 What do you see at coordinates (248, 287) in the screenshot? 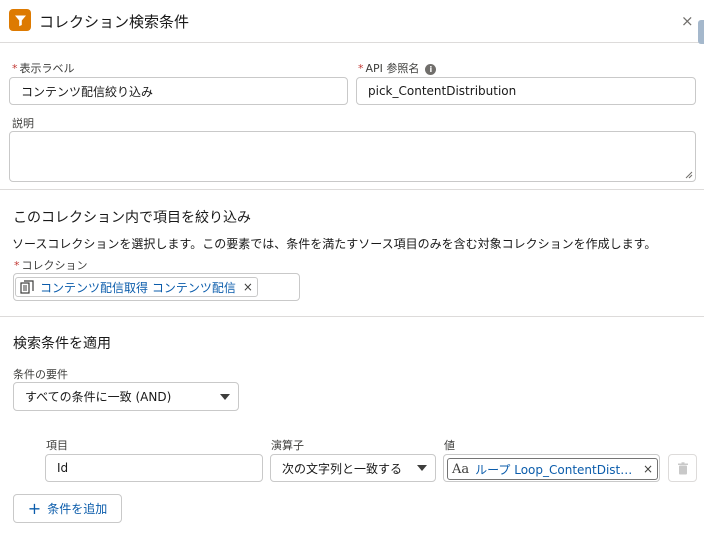
I see `remove-collection-icon: ×` at bounding box center [248, 287].